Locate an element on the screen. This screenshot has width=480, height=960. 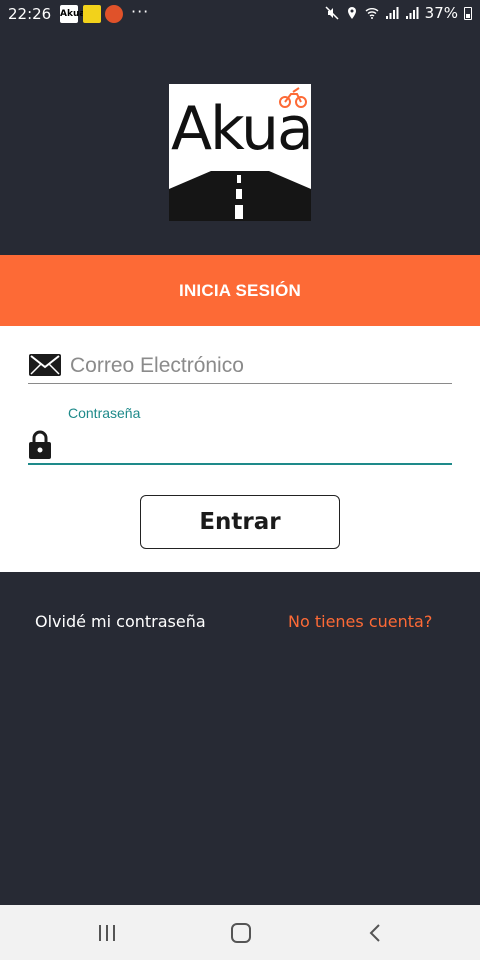
mute-icon is located at coordinates (332, 13).